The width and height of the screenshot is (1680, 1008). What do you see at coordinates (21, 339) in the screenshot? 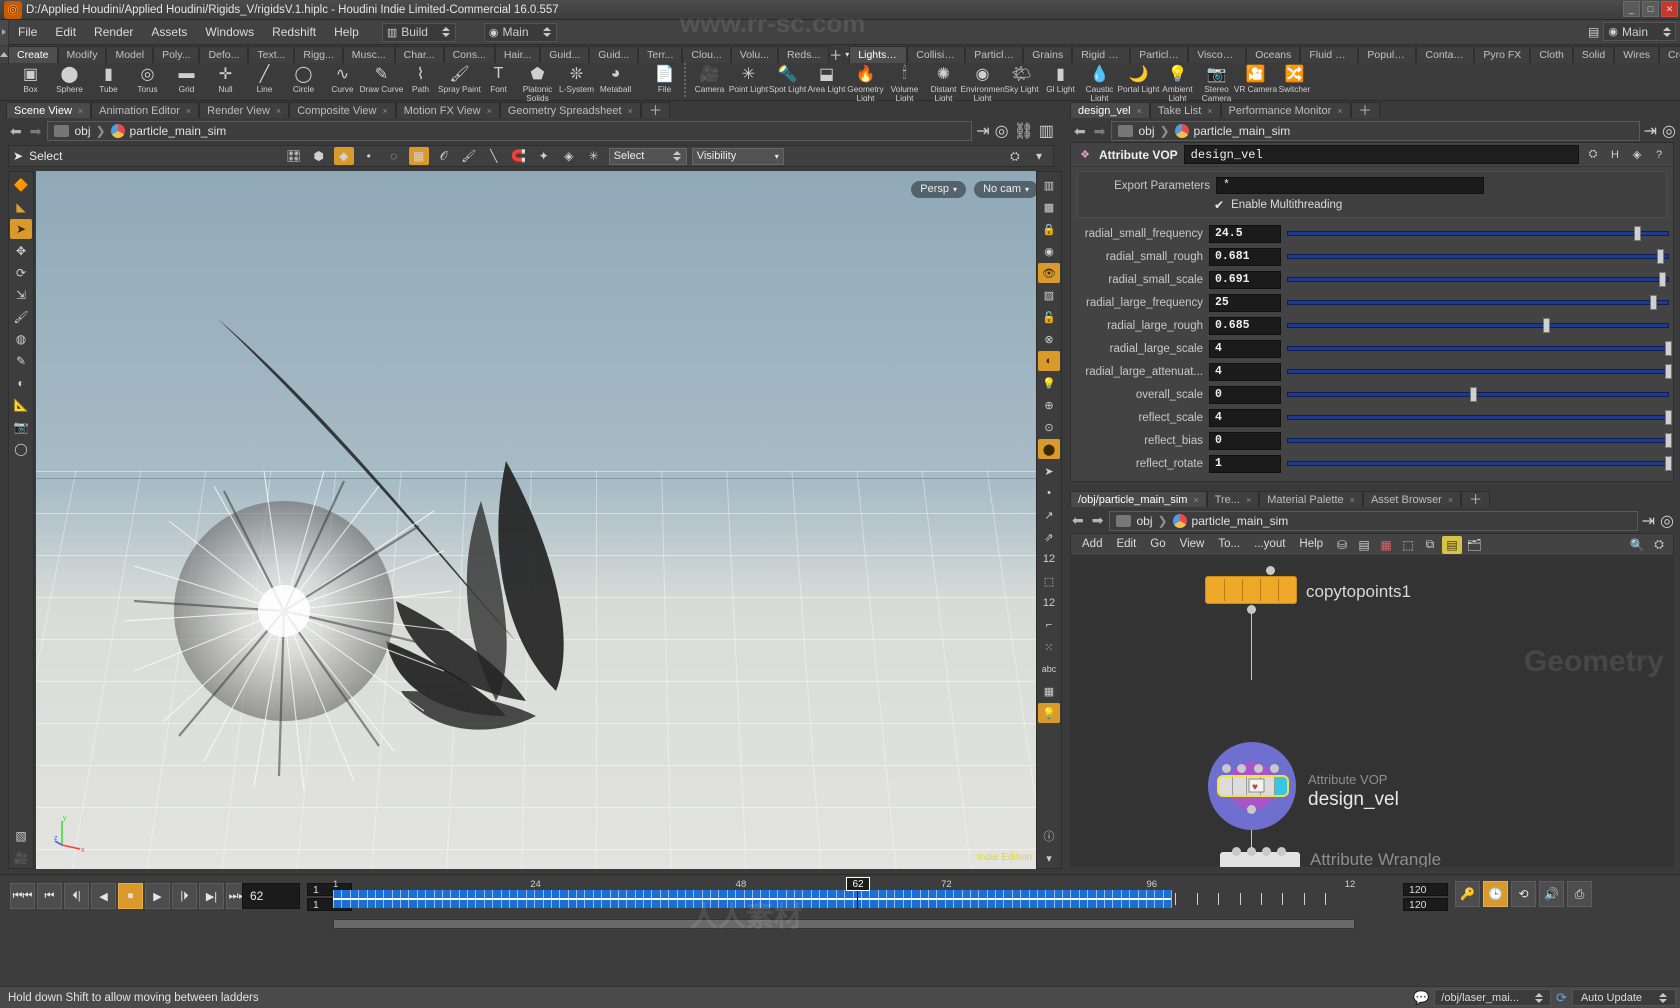
I see `soft-tool-icon: ◍` at bounding box center [21, 339].